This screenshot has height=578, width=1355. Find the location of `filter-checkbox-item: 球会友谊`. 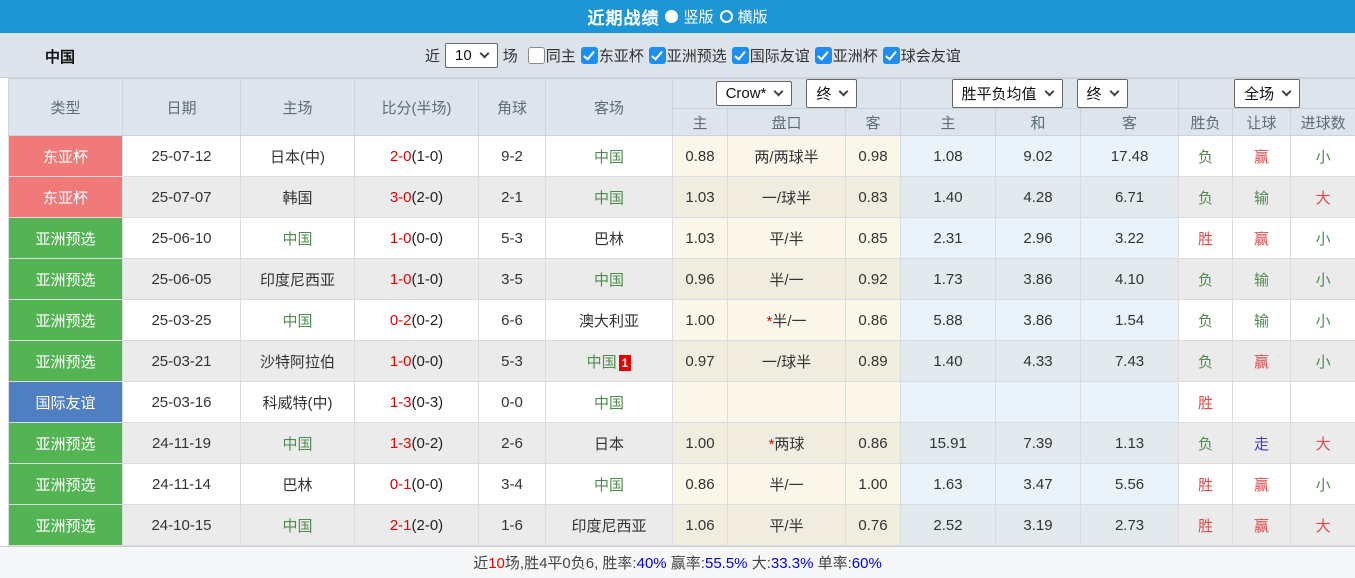

filter-checkbox-item: 球会友谊 is located at coordinates (921, 55).